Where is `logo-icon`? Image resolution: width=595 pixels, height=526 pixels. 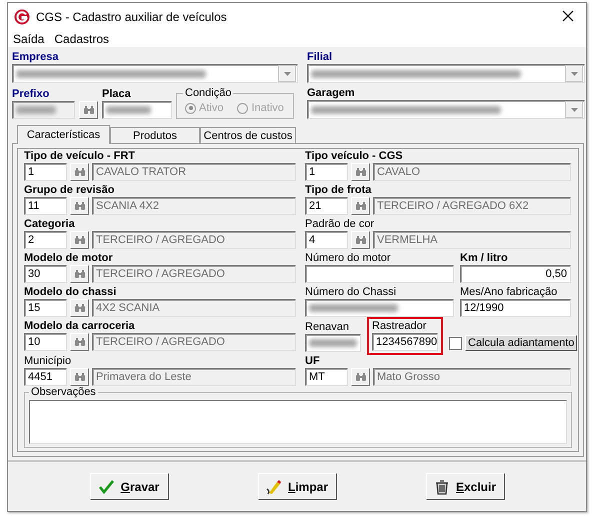 logo-icon is located at coordinates (22, 17).